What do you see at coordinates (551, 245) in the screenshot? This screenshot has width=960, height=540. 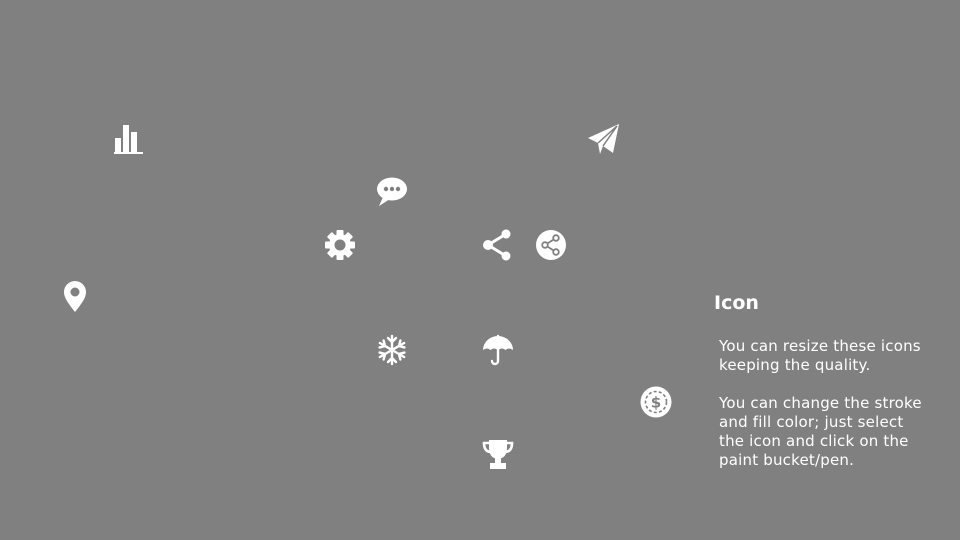 I see `share-circle-icon` at bounding box center [551, 245].